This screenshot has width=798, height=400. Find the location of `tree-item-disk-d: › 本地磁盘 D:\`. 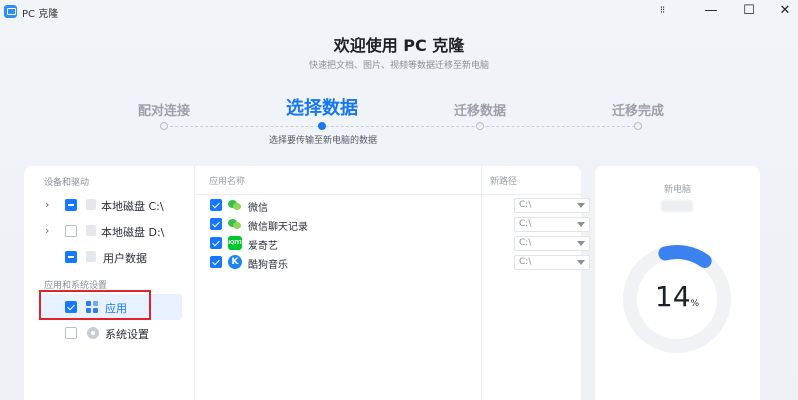

tree-item-disk-d: › 本地磁盘 D:\ is located at coordinates (109, 231).